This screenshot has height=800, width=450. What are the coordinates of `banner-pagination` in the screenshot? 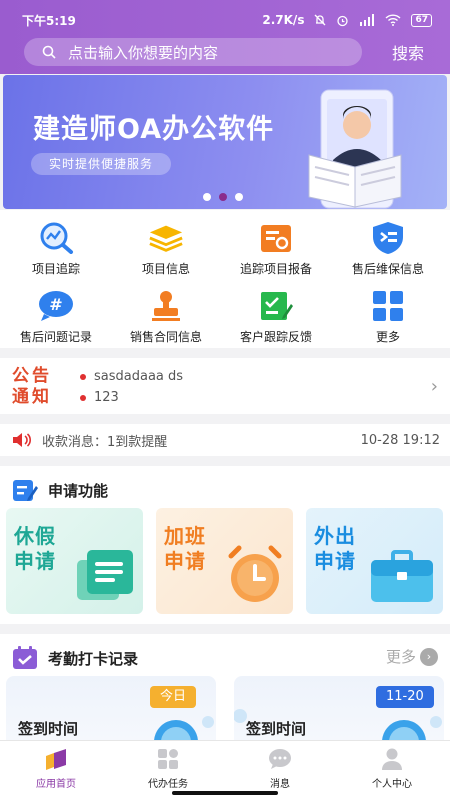 It's located at (223, 197).